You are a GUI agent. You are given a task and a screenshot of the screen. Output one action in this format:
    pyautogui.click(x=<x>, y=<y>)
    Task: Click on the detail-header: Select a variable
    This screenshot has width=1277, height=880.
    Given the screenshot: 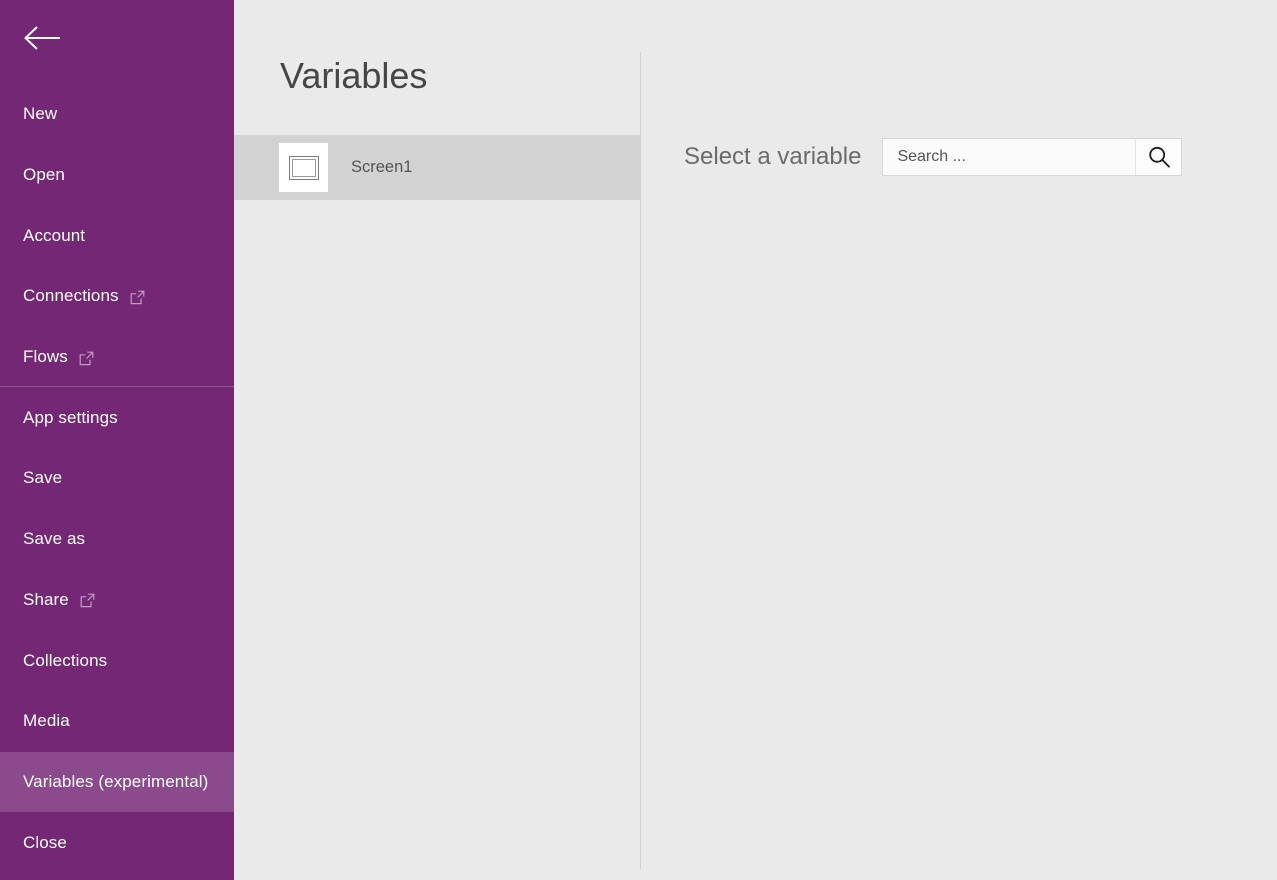 What is the action you would take?
    pyautogui.click(x=947, y=157)
    